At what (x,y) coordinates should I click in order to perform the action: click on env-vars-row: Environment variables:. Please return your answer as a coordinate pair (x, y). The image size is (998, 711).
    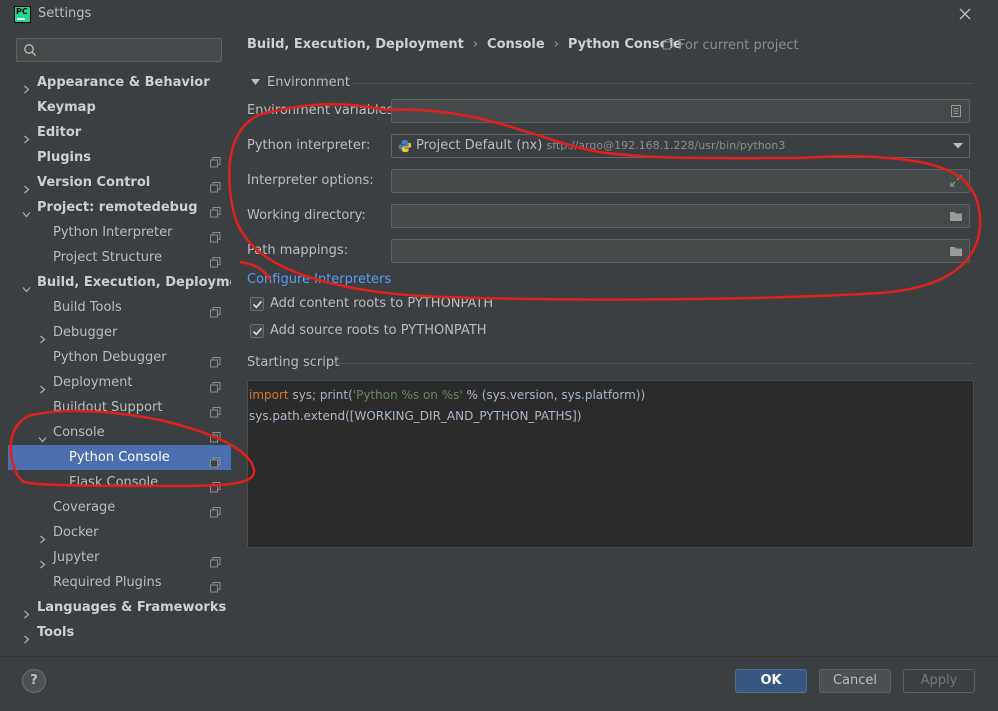
    Looking at the image, I should click on (610, 111).